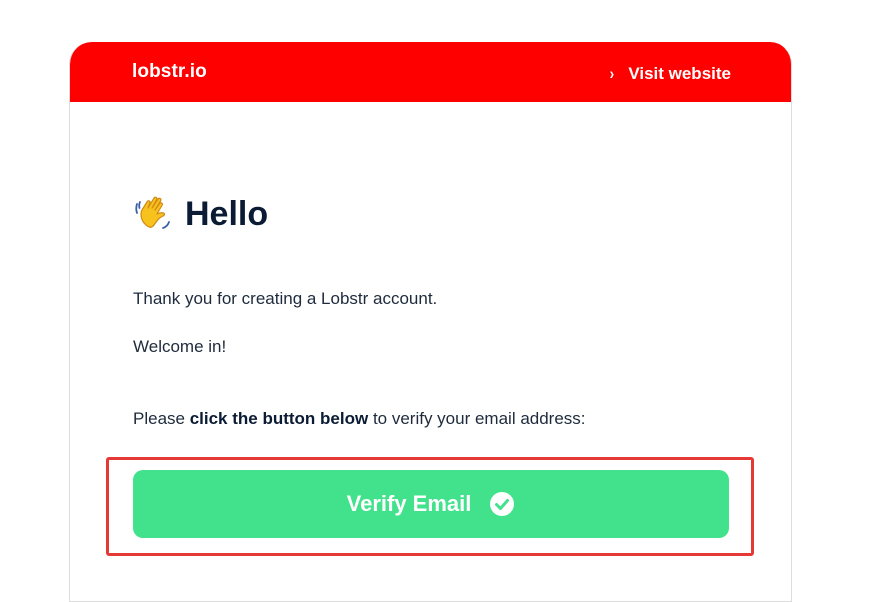 The width and height of the screenshot is (874, 602). What do you see at coordinates (477, 418) in the screenshot?
I see `instruction-suffix: to verify your email address:` at bounding box center [477, 418].